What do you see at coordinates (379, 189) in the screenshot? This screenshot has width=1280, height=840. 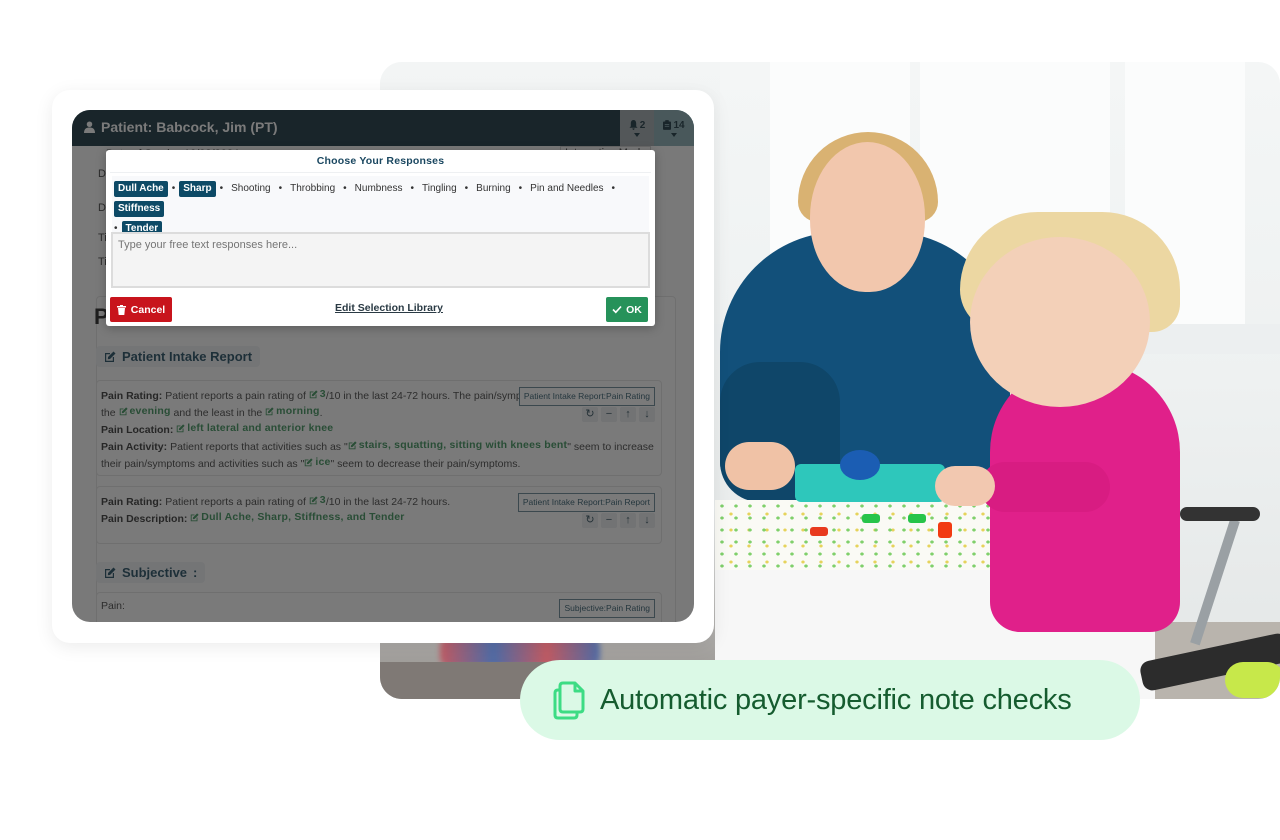 I see `choice-numbness: Numbness` at bounding box center [379, 189].